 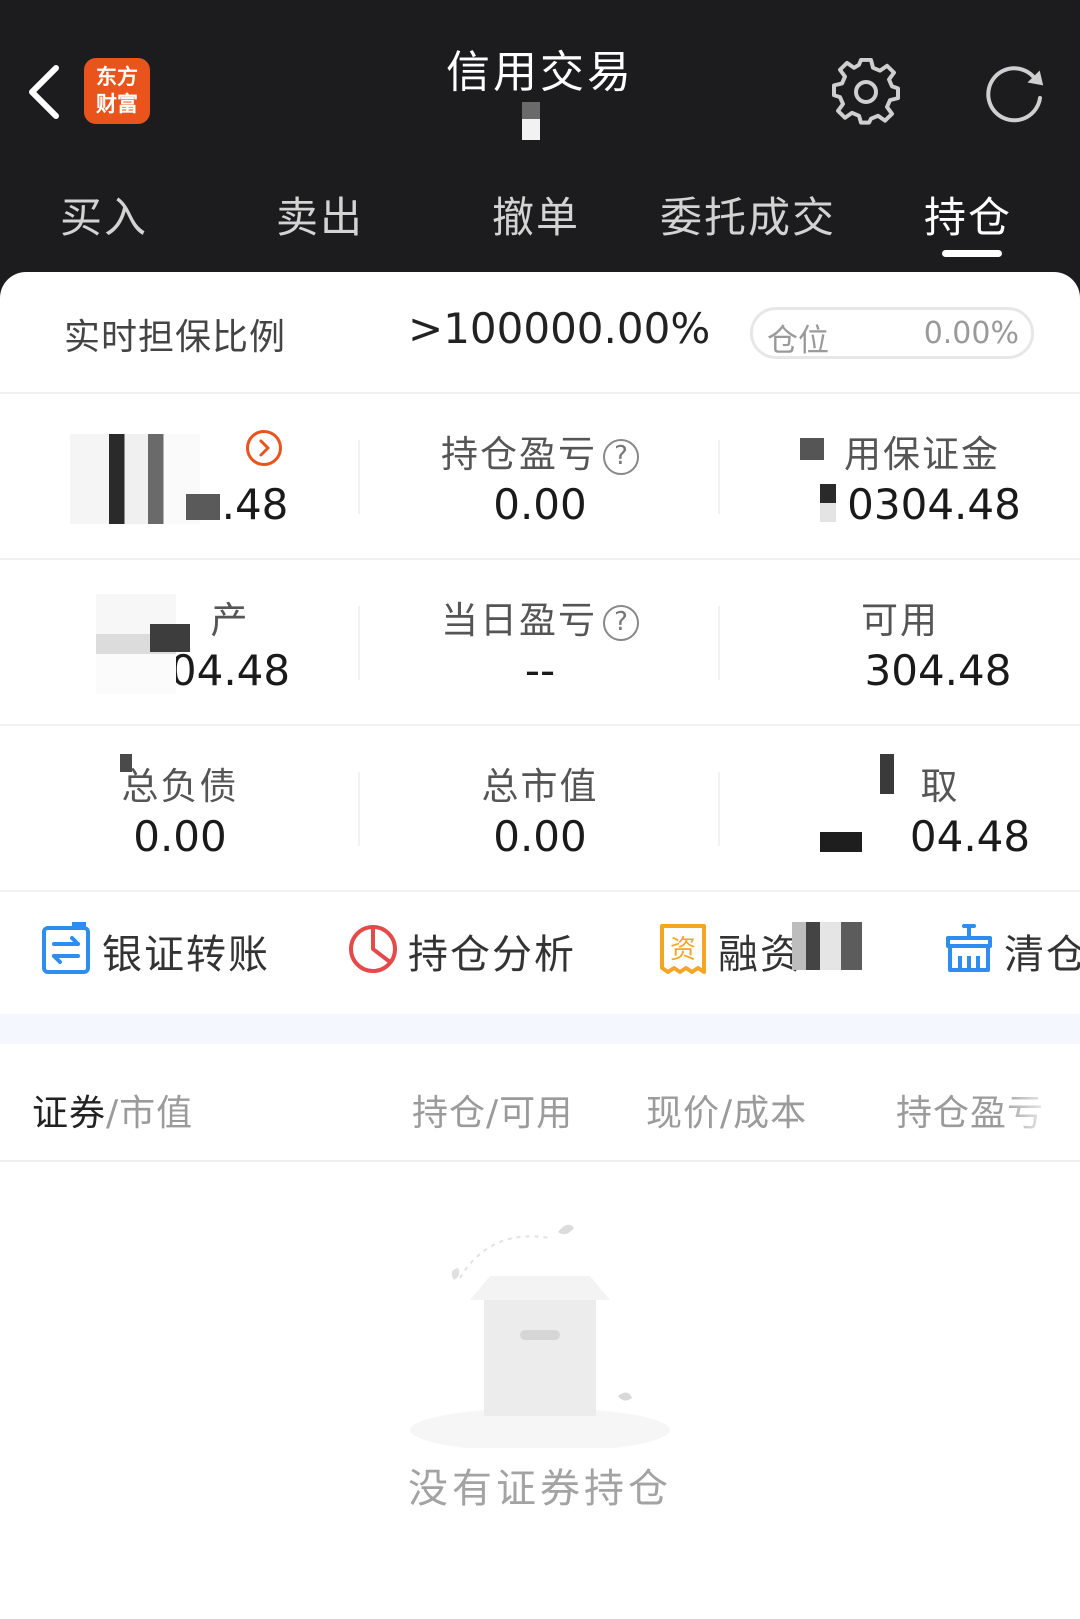 I want to click on empty-state-text: 没有证券持仓, so click(x=540, y=1489).